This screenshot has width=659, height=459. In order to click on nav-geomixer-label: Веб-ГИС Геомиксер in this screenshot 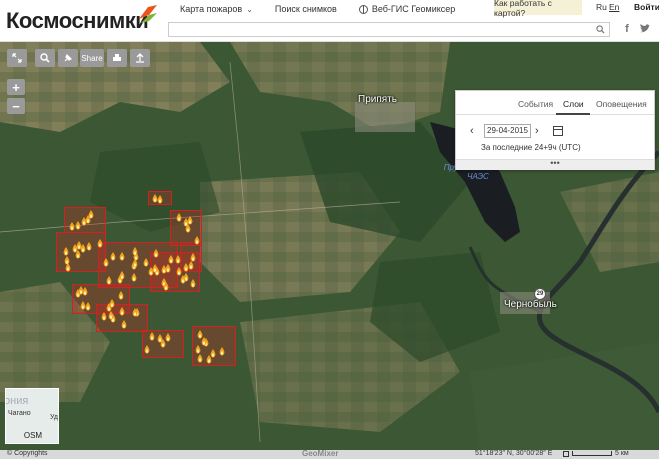, I will do `click(413, 9)`.